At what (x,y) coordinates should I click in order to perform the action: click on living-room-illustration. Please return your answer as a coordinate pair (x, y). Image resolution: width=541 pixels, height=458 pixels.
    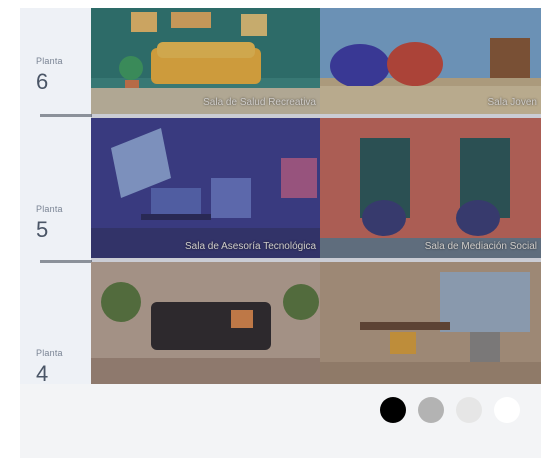
    Looking at the image, I should click on (205, 323).